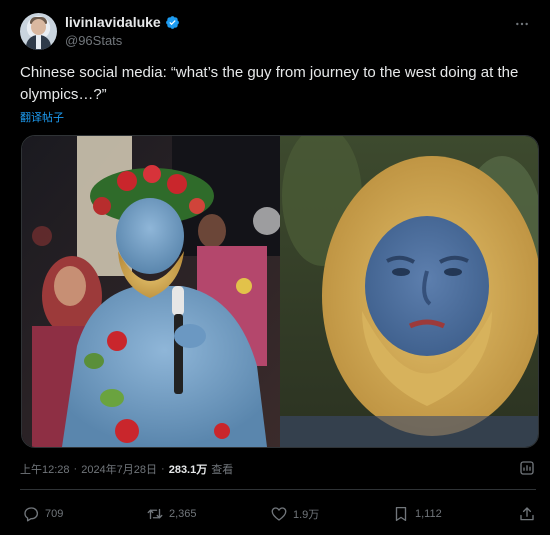 The height and width of the screenshot is (535, 550). I want to click on avatar-face, so click(38, 27).